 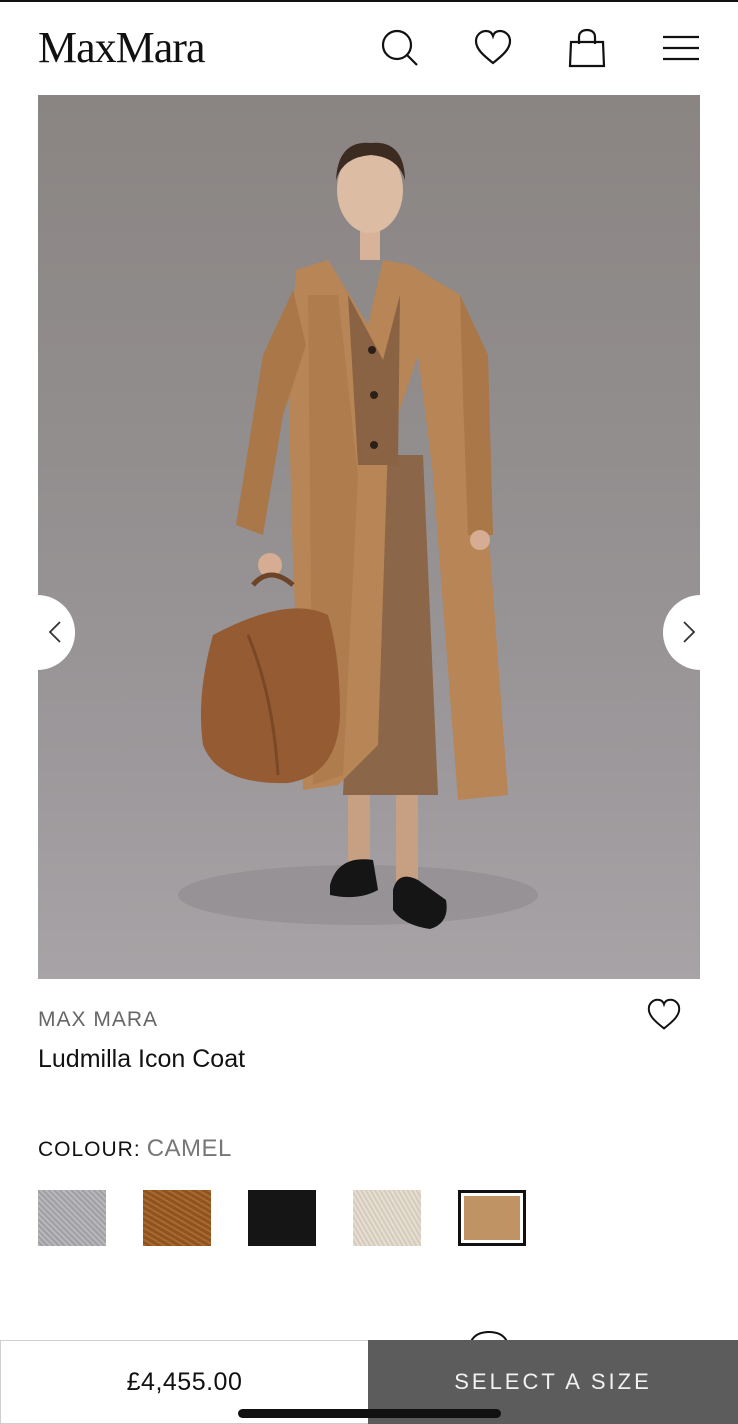 What do you see at coordinates (282, 1218) in the screenshot?
I see `swatch-black` at bounding box center [282, 1218].